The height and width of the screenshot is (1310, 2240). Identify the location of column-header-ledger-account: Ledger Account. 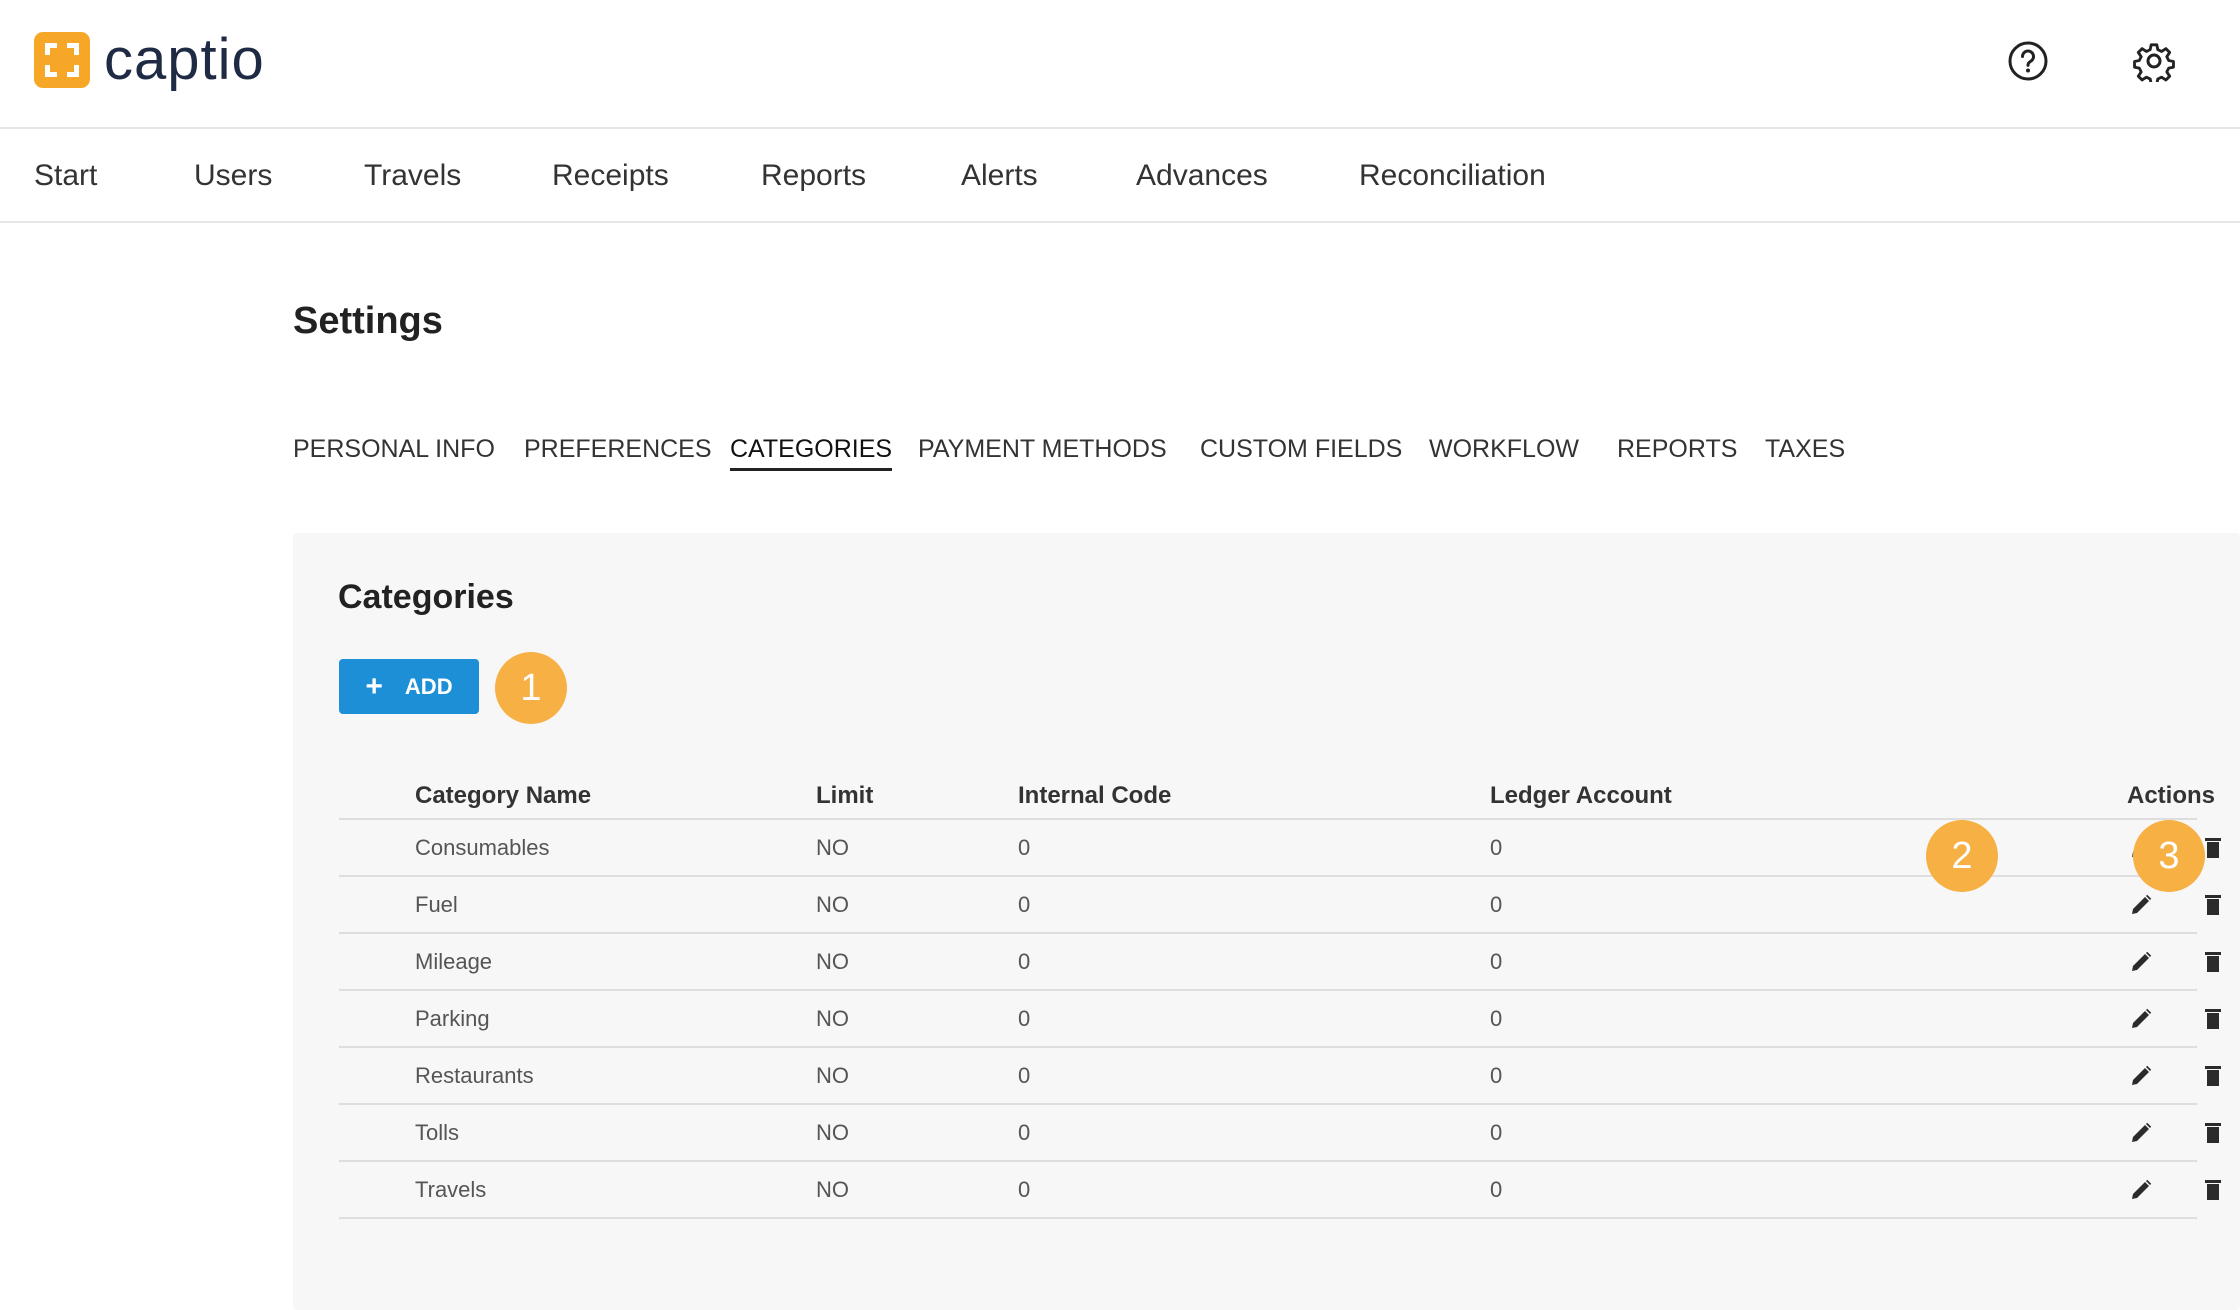
(1581, 796).